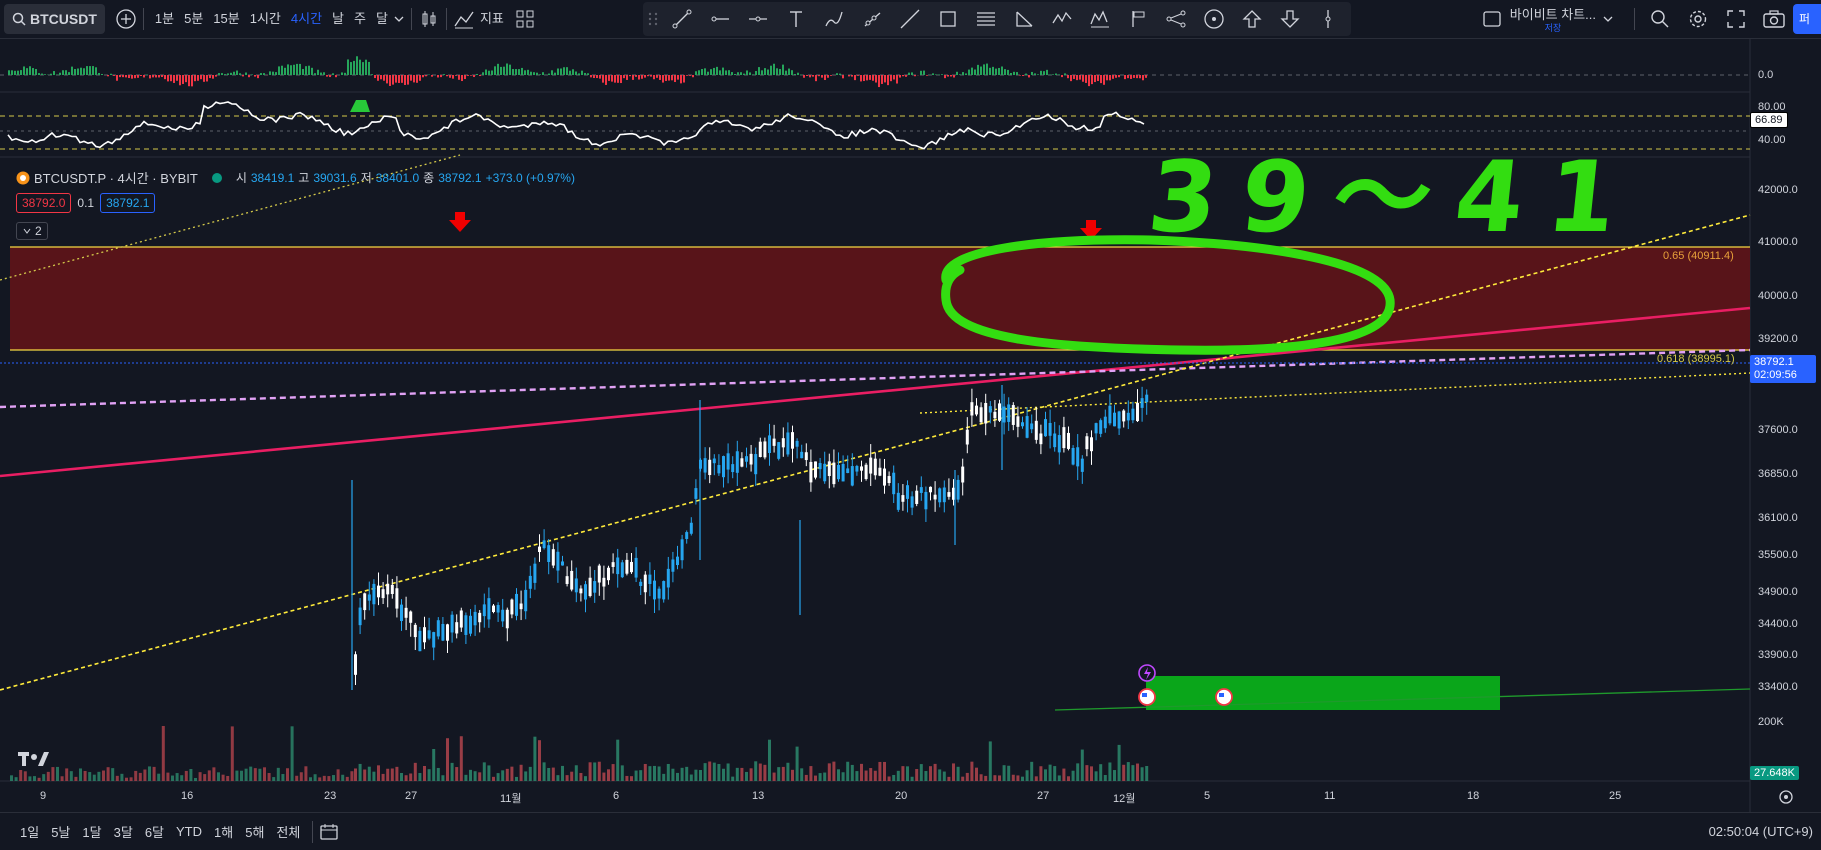 The height and width of the screenshot is (850, 1821). Describe the element at coordinates (217, 178) in the screenshot. I see `market-status-dot` at that location.